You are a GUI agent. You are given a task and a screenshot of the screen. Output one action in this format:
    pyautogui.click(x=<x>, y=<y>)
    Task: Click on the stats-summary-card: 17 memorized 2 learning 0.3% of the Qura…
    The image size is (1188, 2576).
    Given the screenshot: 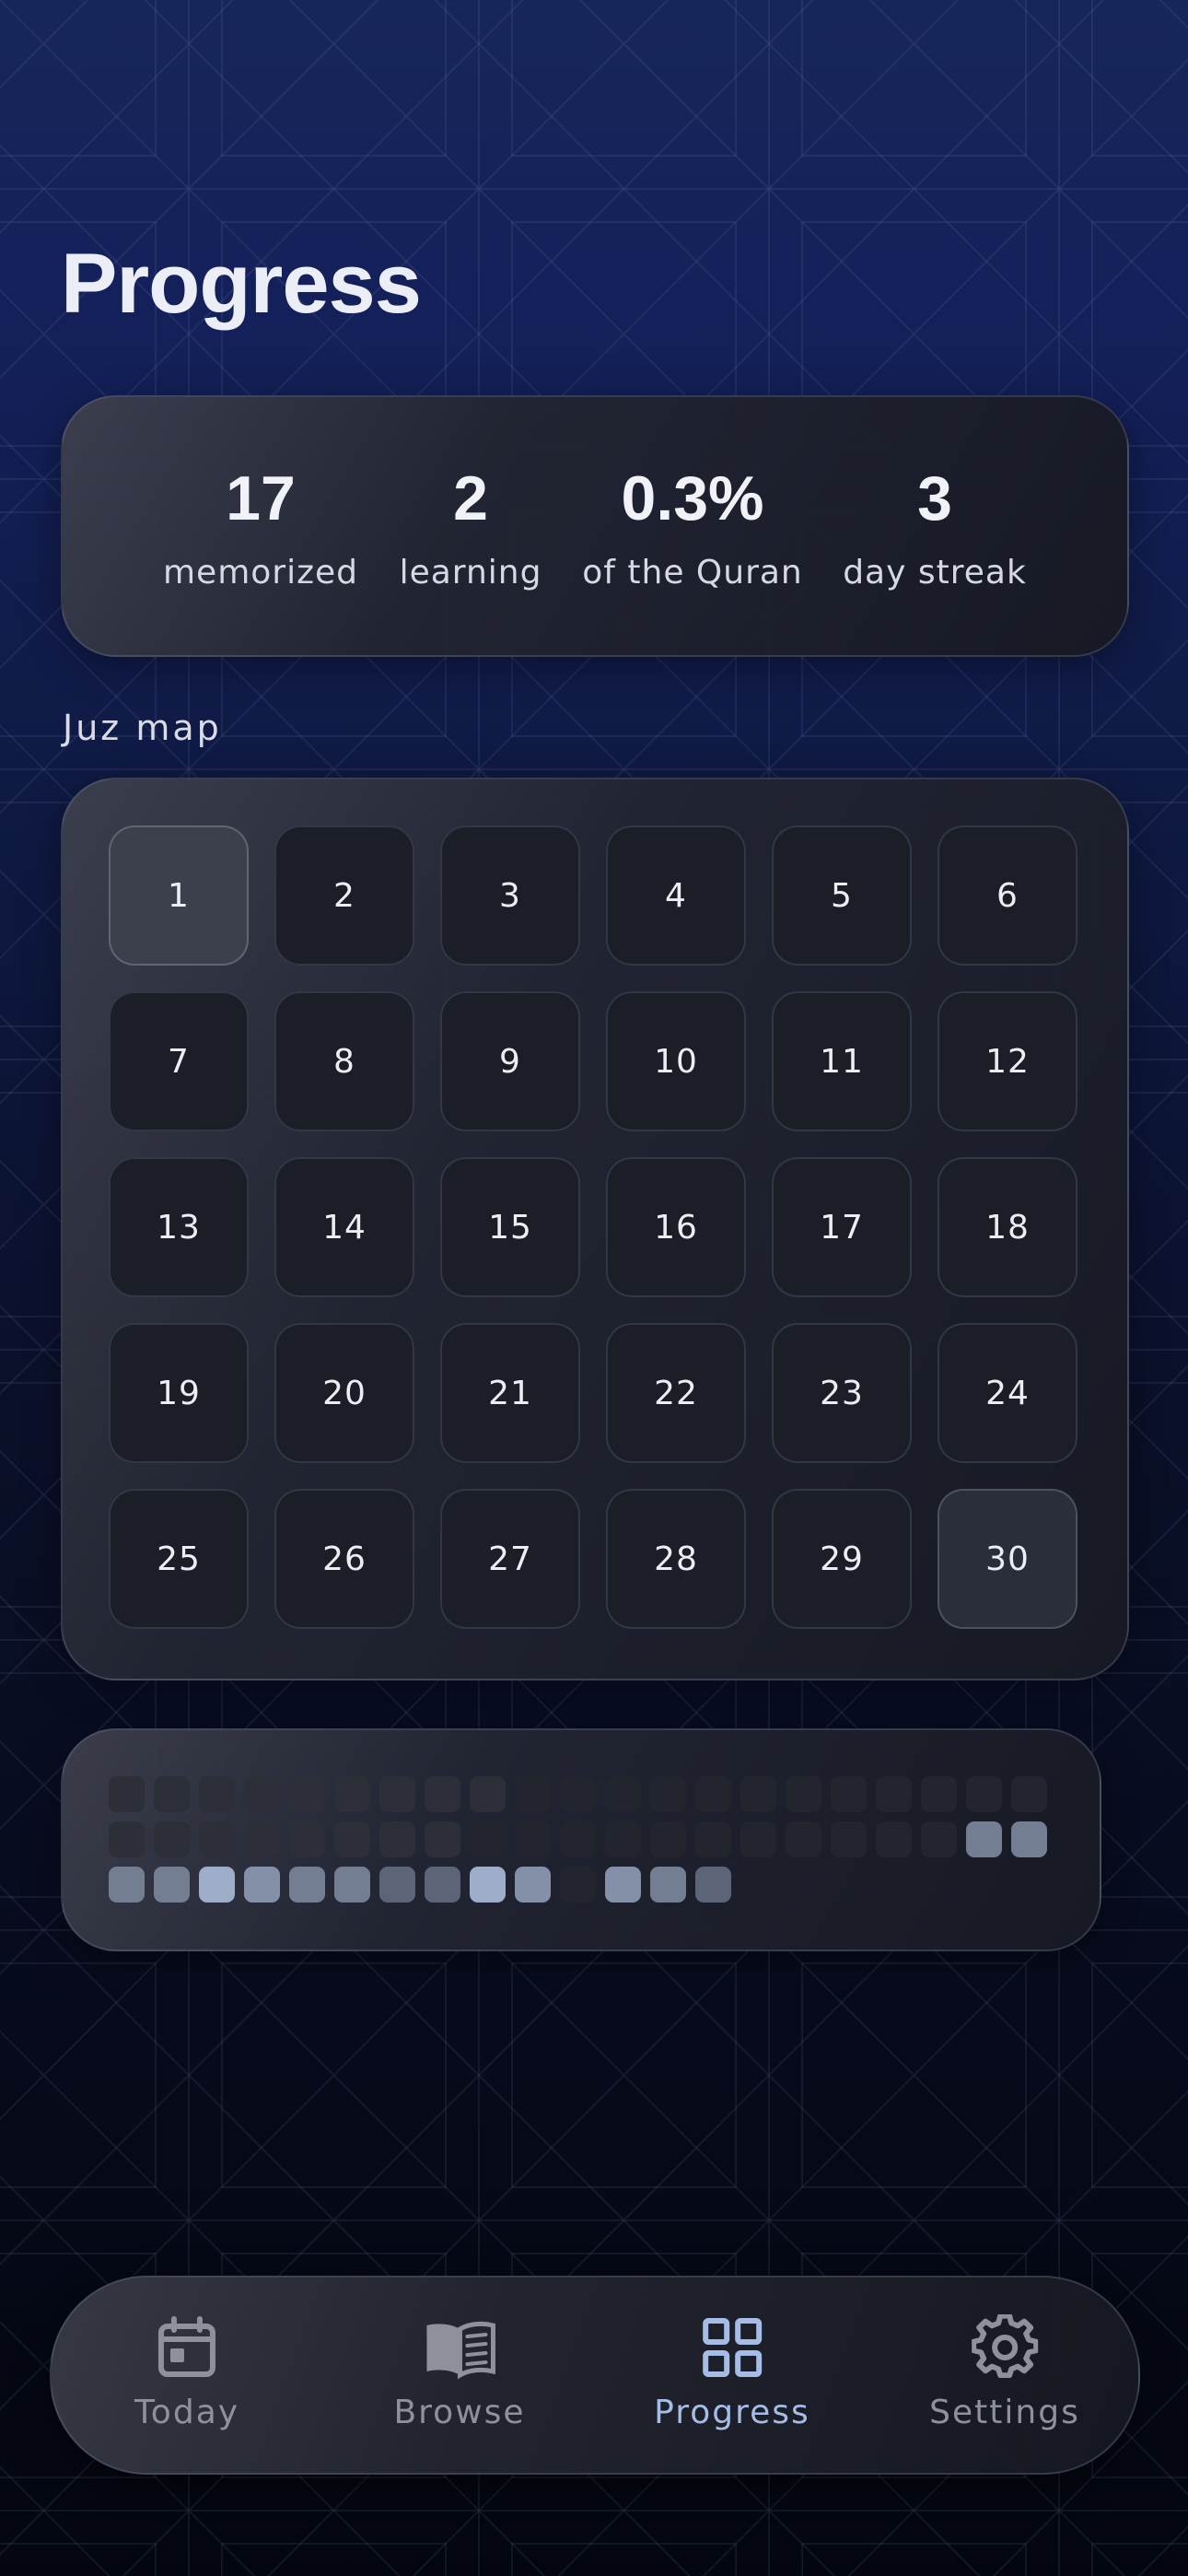 What is the action you would take?
    pyautogui.click(x=595, y=526)
    